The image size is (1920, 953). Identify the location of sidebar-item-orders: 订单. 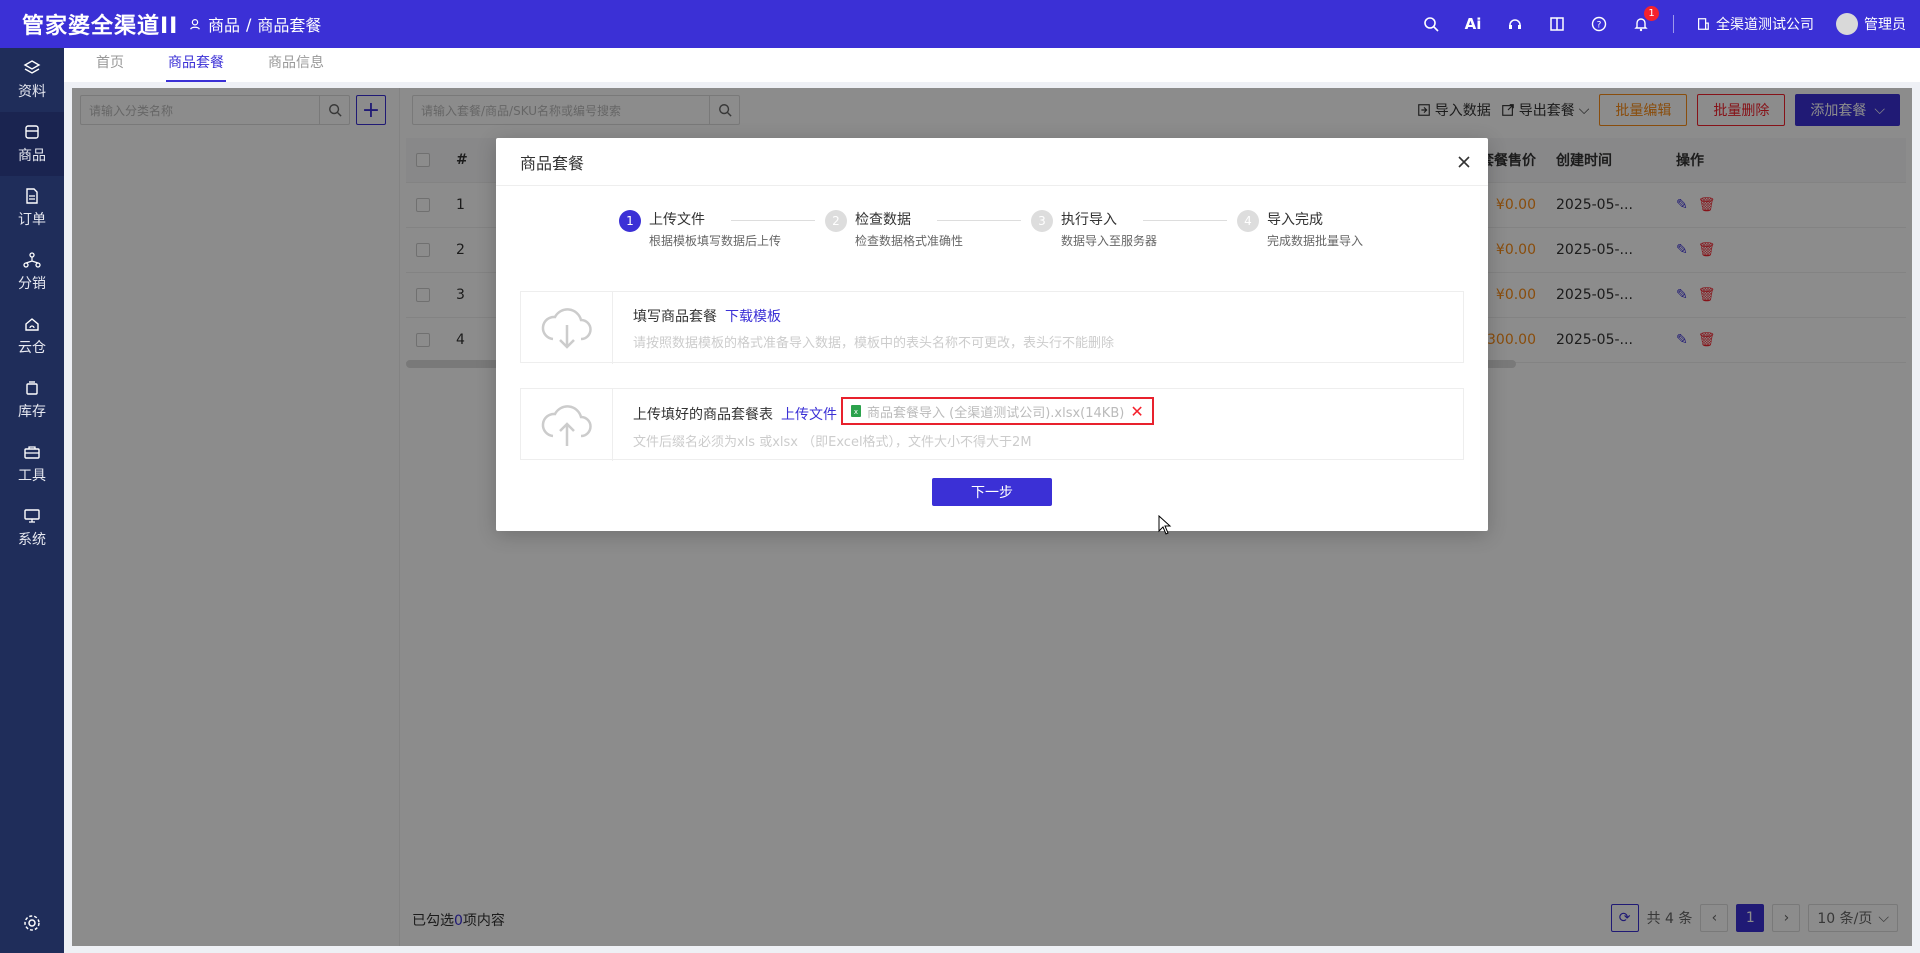
(32, 208).